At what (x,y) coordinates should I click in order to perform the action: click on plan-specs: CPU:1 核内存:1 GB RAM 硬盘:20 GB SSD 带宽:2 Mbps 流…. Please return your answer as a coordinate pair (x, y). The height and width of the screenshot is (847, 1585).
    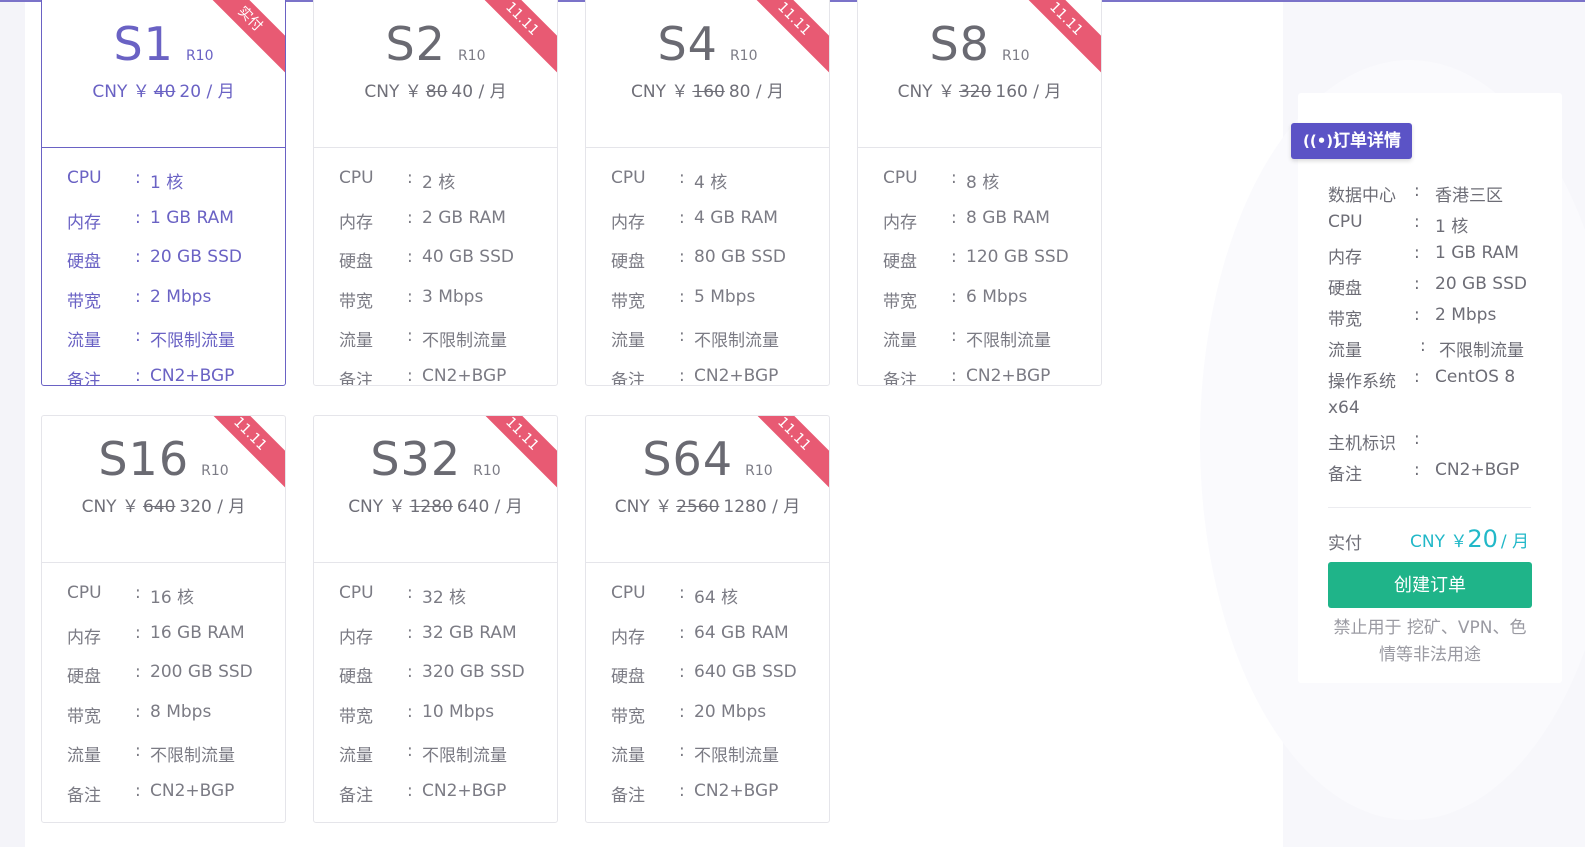
    Looking at the image, I should click on (169, 277).